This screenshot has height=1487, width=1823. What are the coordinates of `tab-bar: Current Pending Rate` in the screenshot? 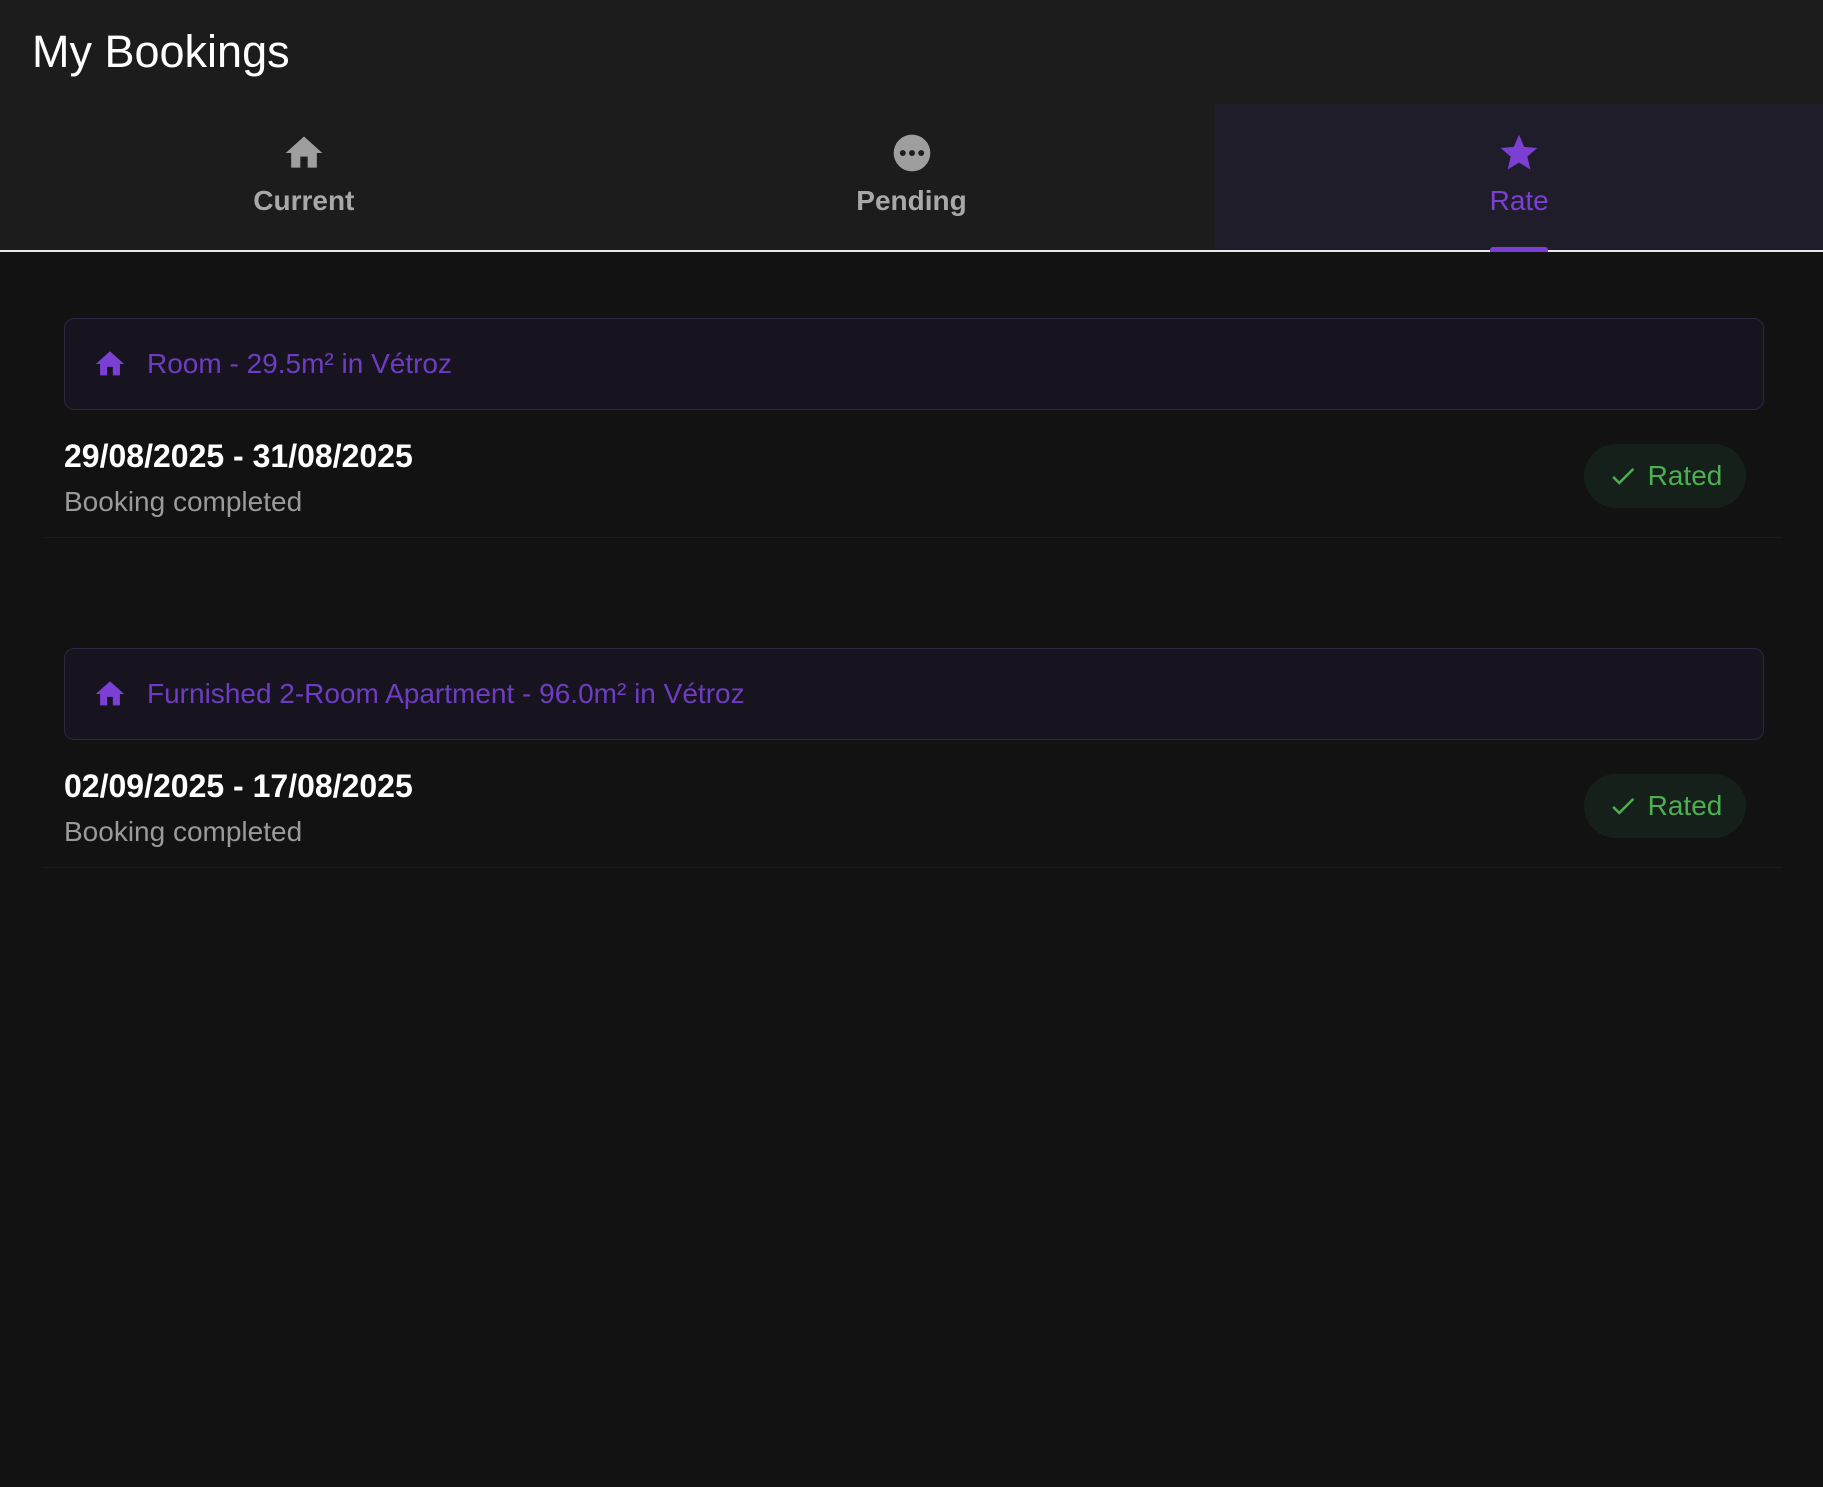 It's located at (911, 178).